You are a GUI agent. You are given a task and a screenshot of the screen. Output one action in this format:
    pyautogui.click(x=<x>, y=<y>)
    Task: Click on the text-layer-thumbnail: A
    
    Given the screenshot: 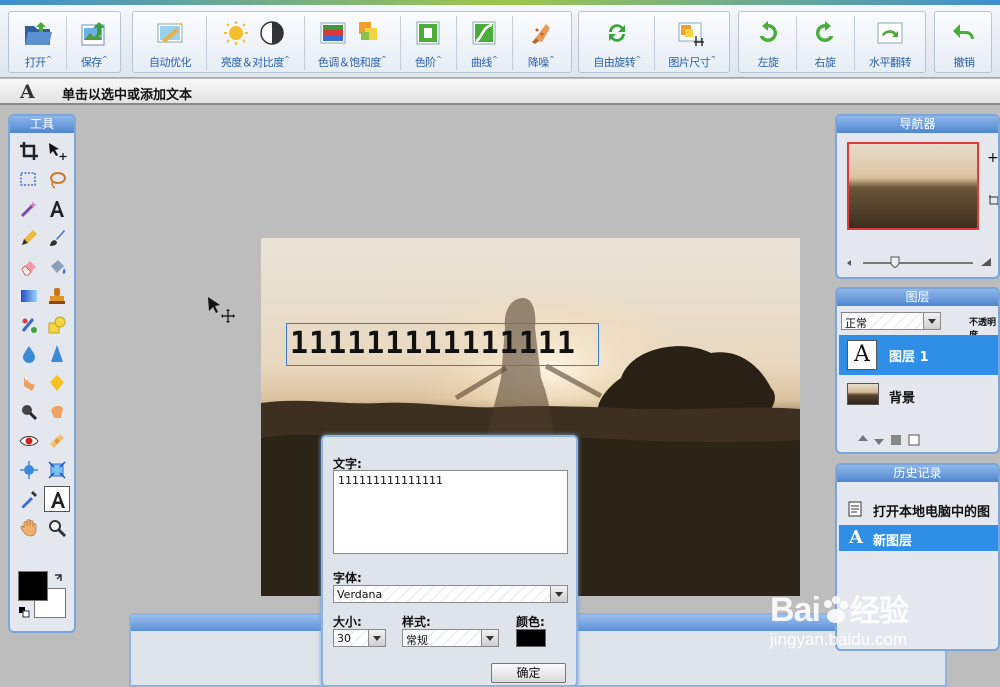 What is the action you would take?
    pyautogui.click(x=862, y=355)
    